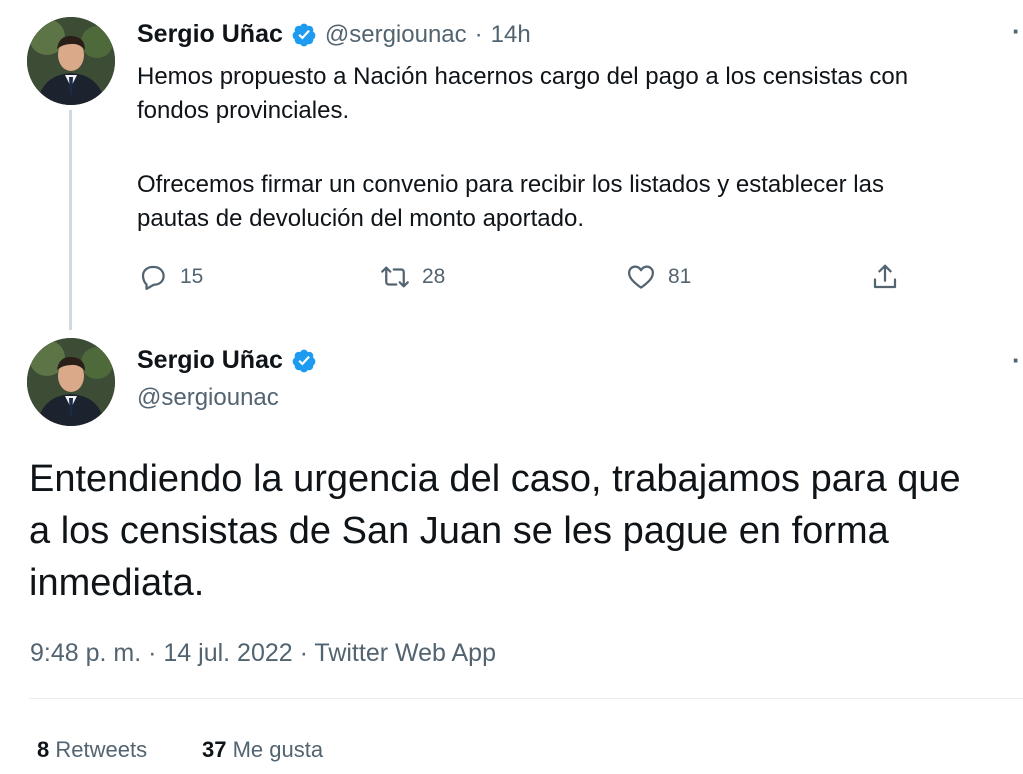  I want to click on reply-button: 15, so click(170, 277).